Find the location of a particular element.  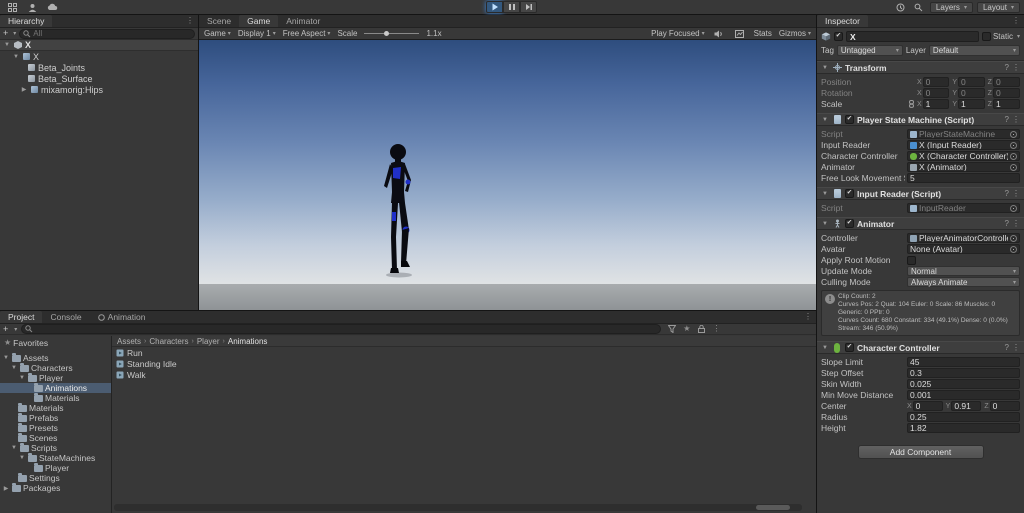

hierarchy-item: Beta_Surface is located at coordinates (99, 78).